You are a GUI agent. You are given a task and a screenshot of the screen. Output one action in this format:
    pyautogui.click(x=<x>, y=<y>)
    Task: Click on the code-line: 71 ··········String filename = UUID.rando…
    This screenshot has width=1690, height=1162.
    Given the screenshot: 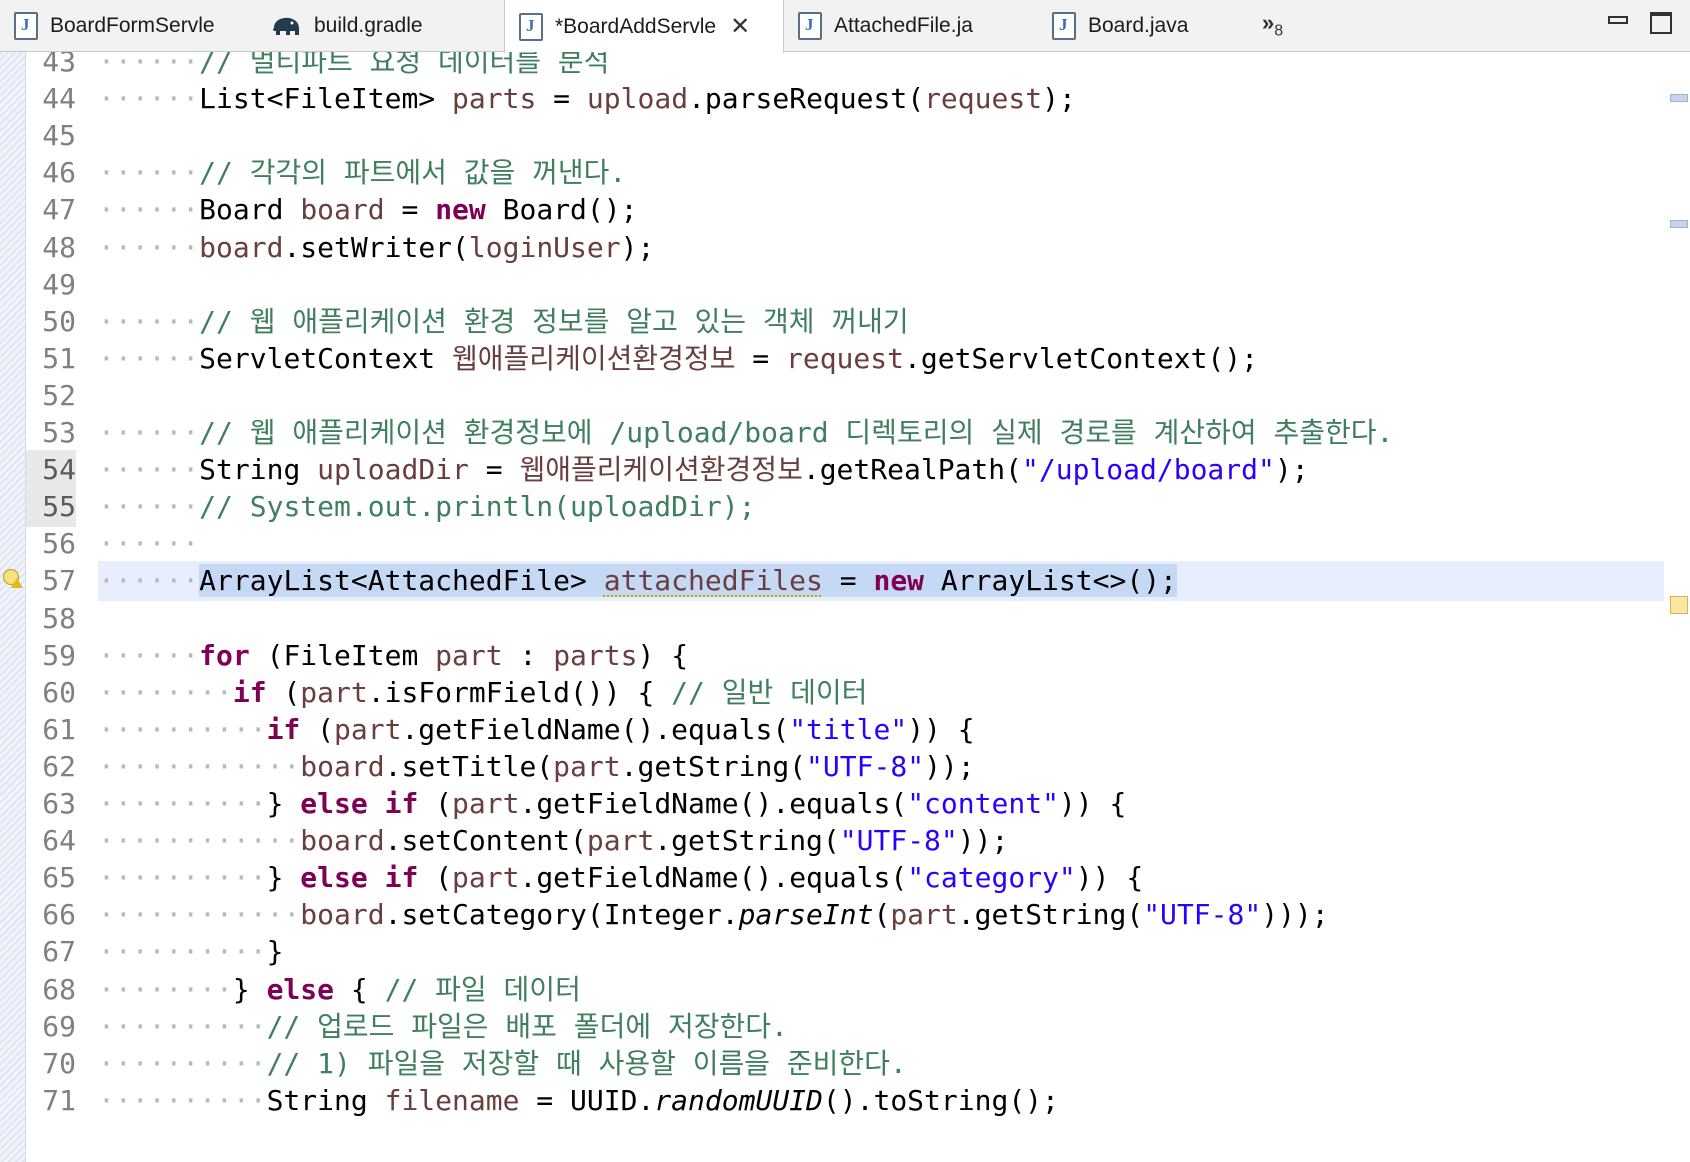 What is the action you would take?
    pyautogui.click(x=832, y=1101)
    